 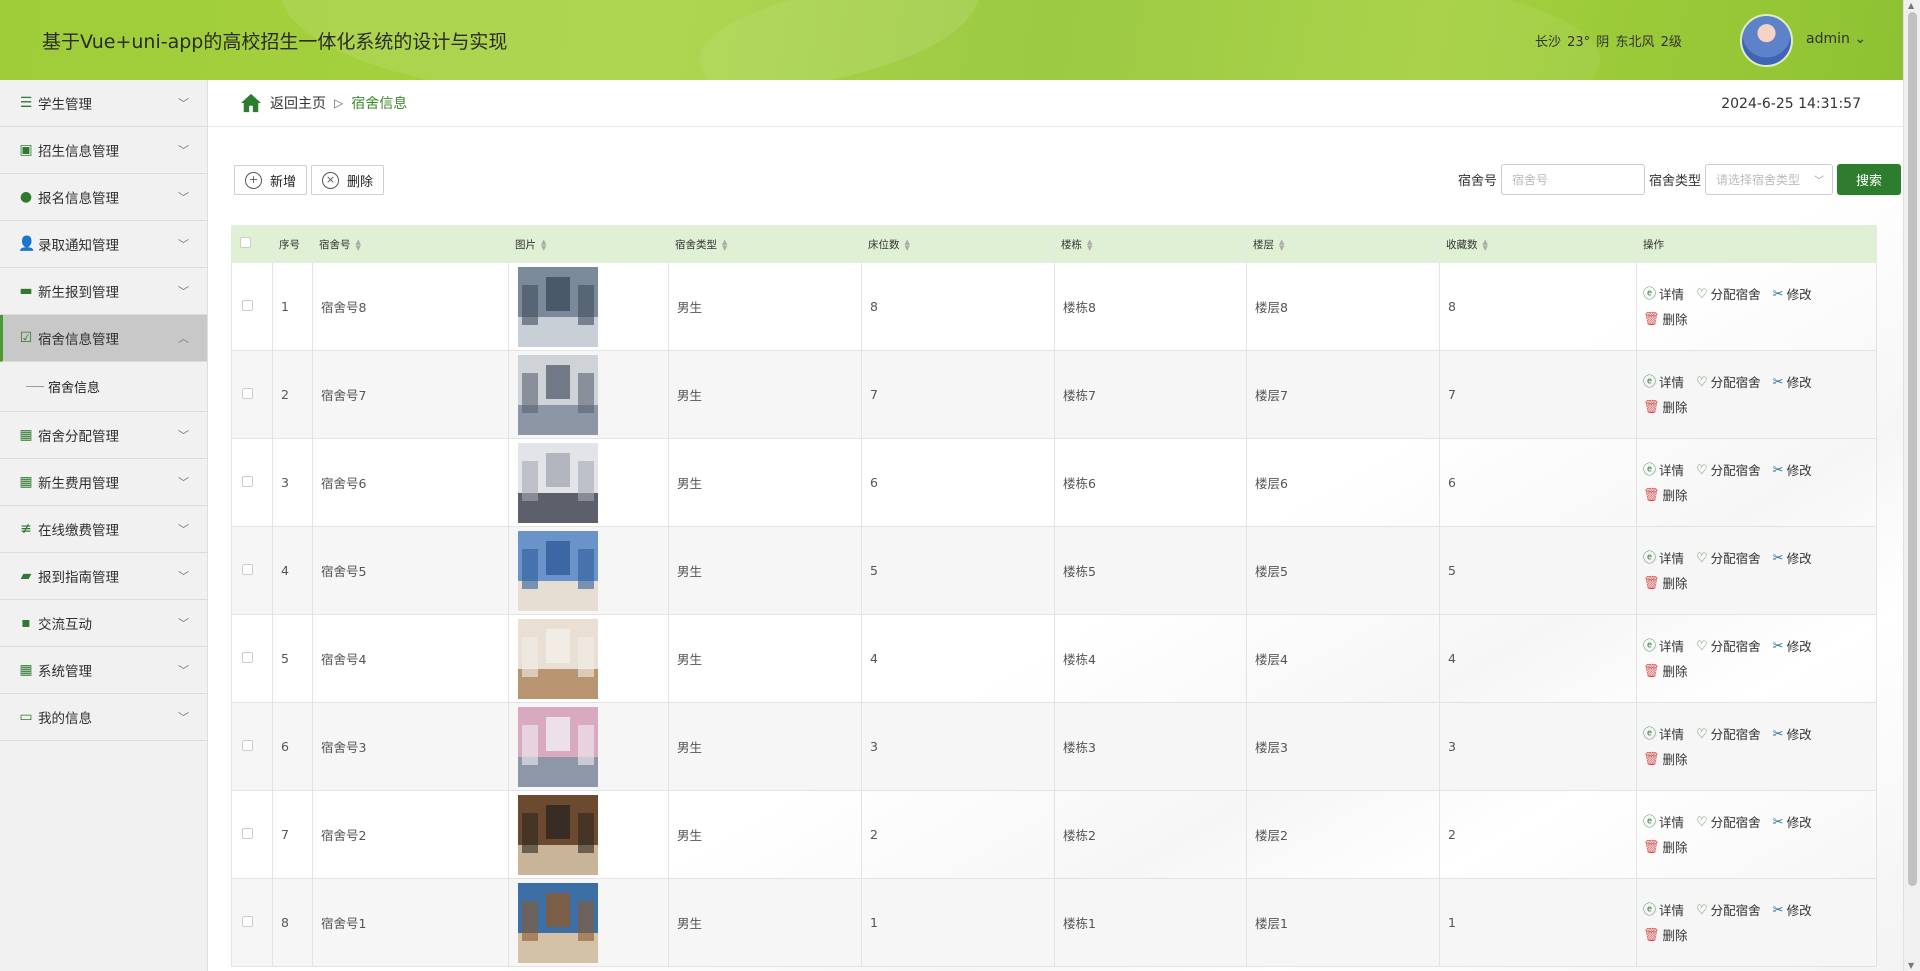 What do you see at coordinates (103, 576) in the screenshot?
I see `sidebar-item-guide: ▰ 报到指南管理 ﹀` at bounding box center [103, 576].